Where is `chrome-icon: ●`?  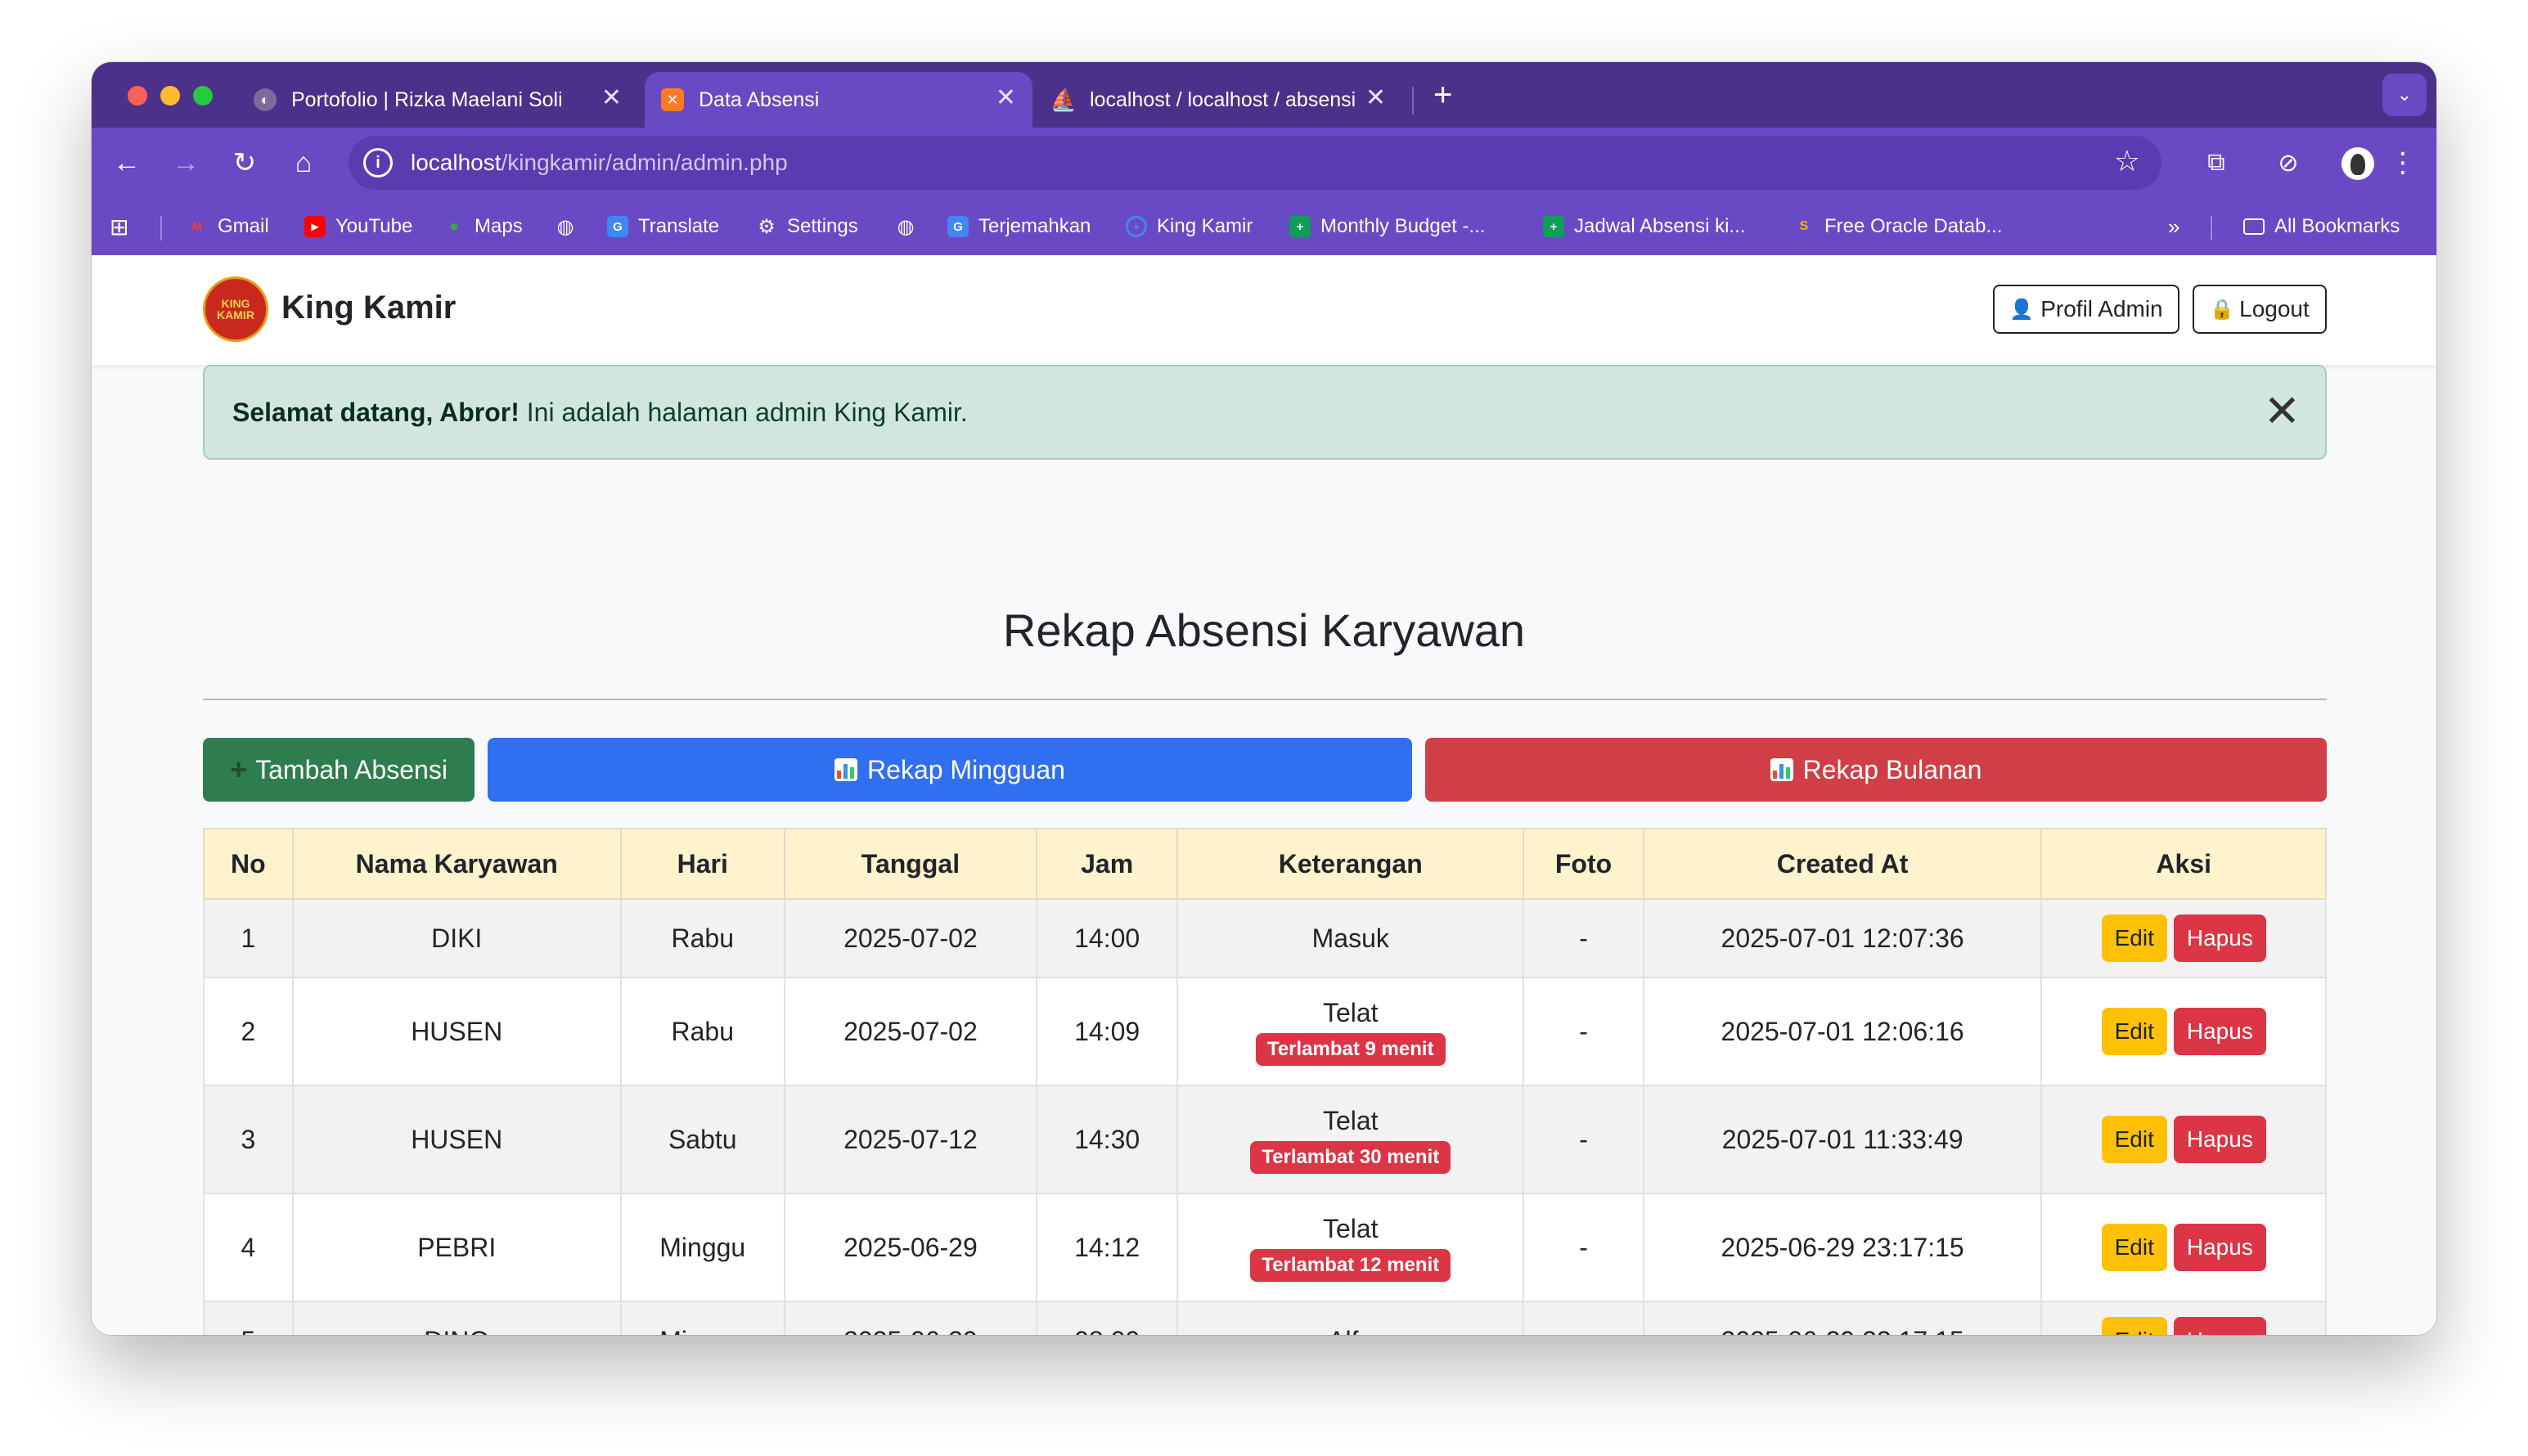
chrome-icon: ● is located at coordinates (1136, 226).